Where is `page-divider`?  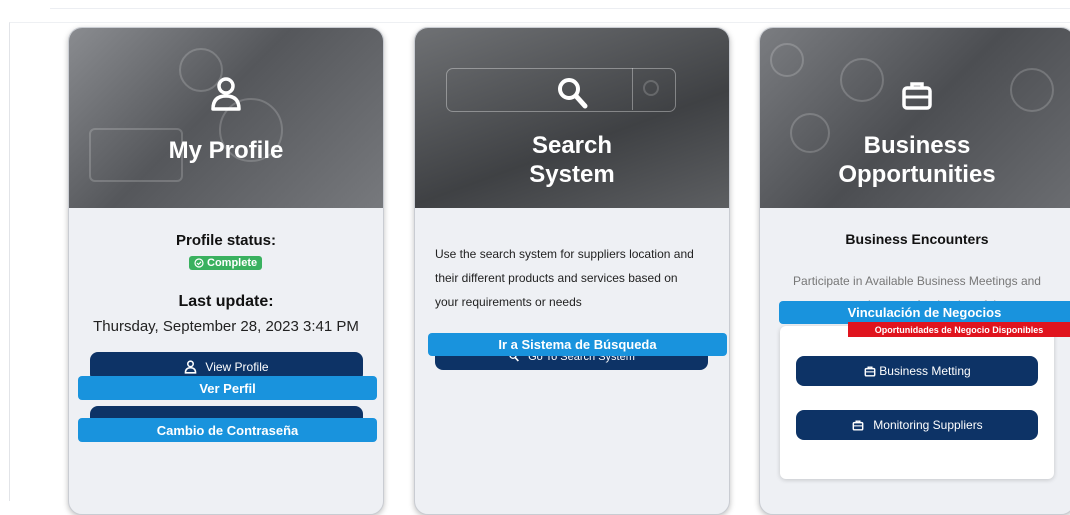
page-divider is located at coordinates (560, 8).